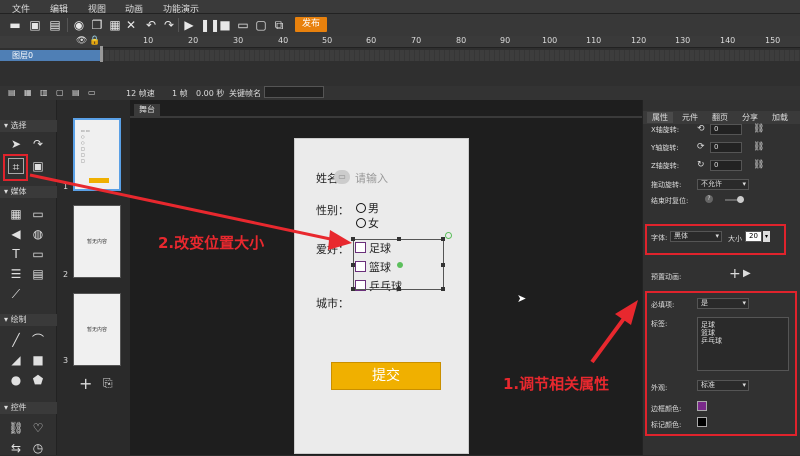 The image size is (800, 456). I want to click on play-icon: ▶, so click(189, 25).